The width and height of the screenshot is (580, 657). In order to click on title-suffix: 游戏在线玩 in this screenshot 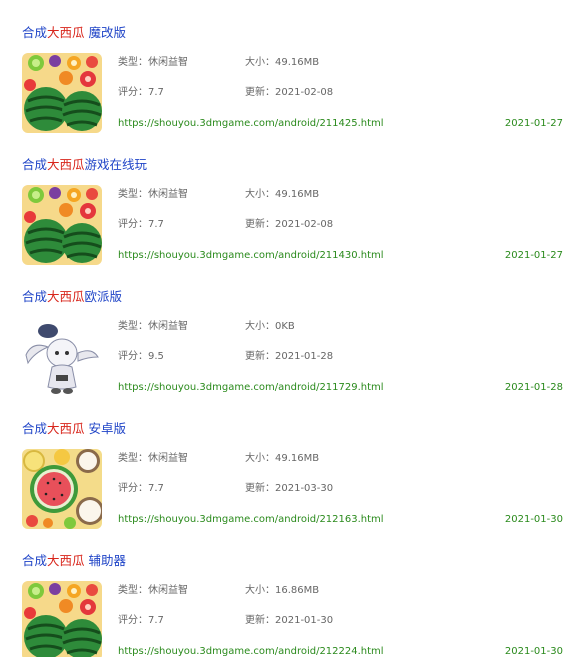, I will do `click(116, 164)`.